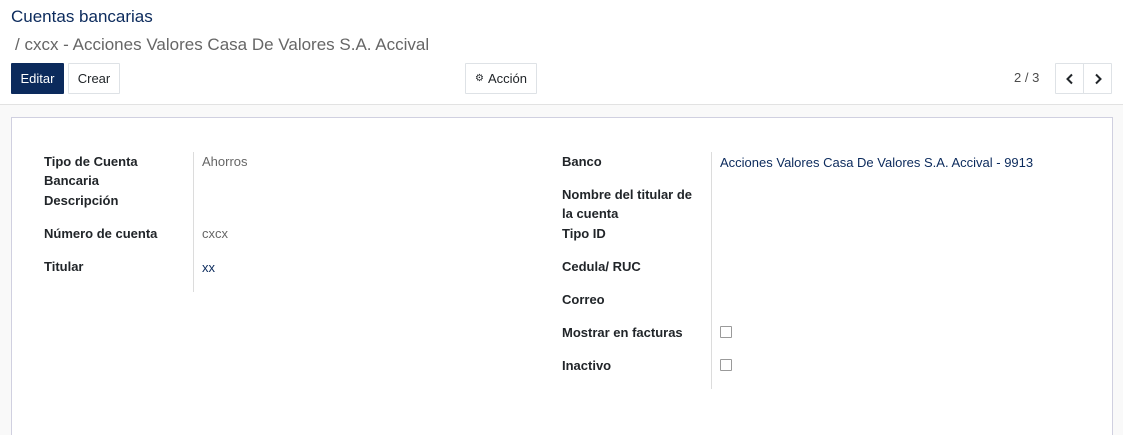 Image resolution: width=1123 pixels, height=435 pixels. What do you see at coordinates (215, 234) in the screenshot?
I see `numero-cuenta-value: cxcx` at bounding box center [215, 234].